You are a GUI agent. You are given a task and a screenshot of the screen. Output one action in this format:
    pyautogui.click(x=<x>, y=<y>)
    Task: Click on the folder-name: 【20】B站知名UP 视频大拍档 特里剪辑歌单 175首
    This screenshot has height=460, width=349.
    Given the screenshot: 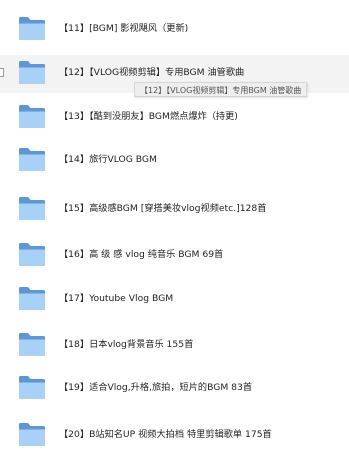 What is the action you would take?
    pyautogui.click(x=165, y=434)
    